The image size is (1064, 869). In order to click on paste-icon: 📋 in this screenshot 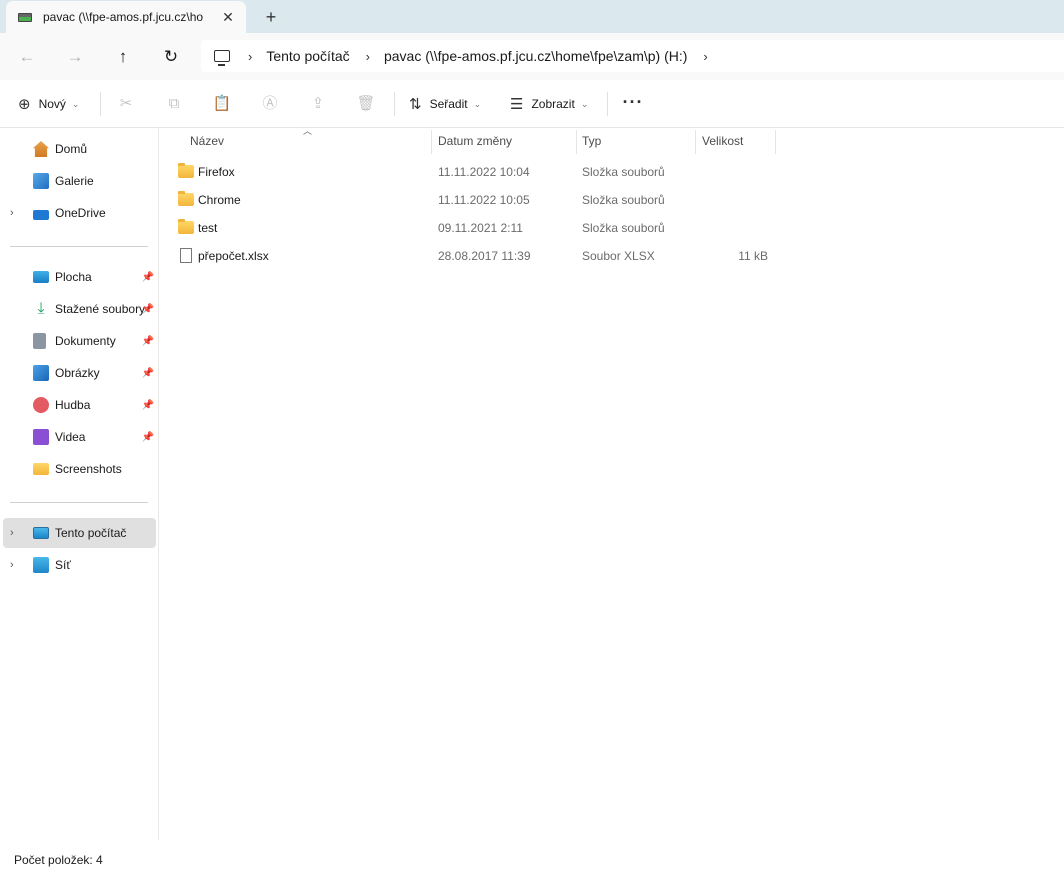, I will do `click(222, 104)`.